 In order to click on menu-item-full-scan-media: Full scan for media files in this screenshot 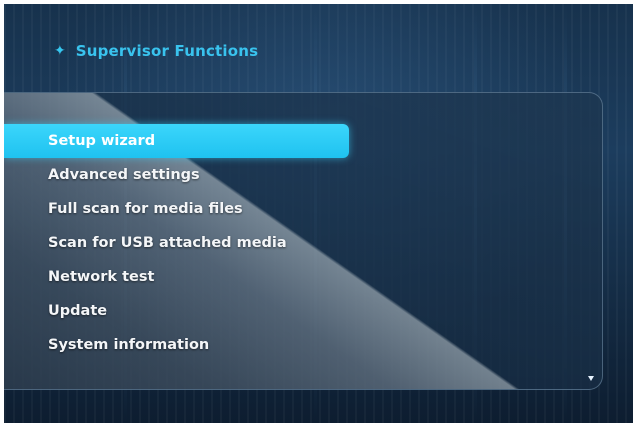, I will do `click(176, 209)`.